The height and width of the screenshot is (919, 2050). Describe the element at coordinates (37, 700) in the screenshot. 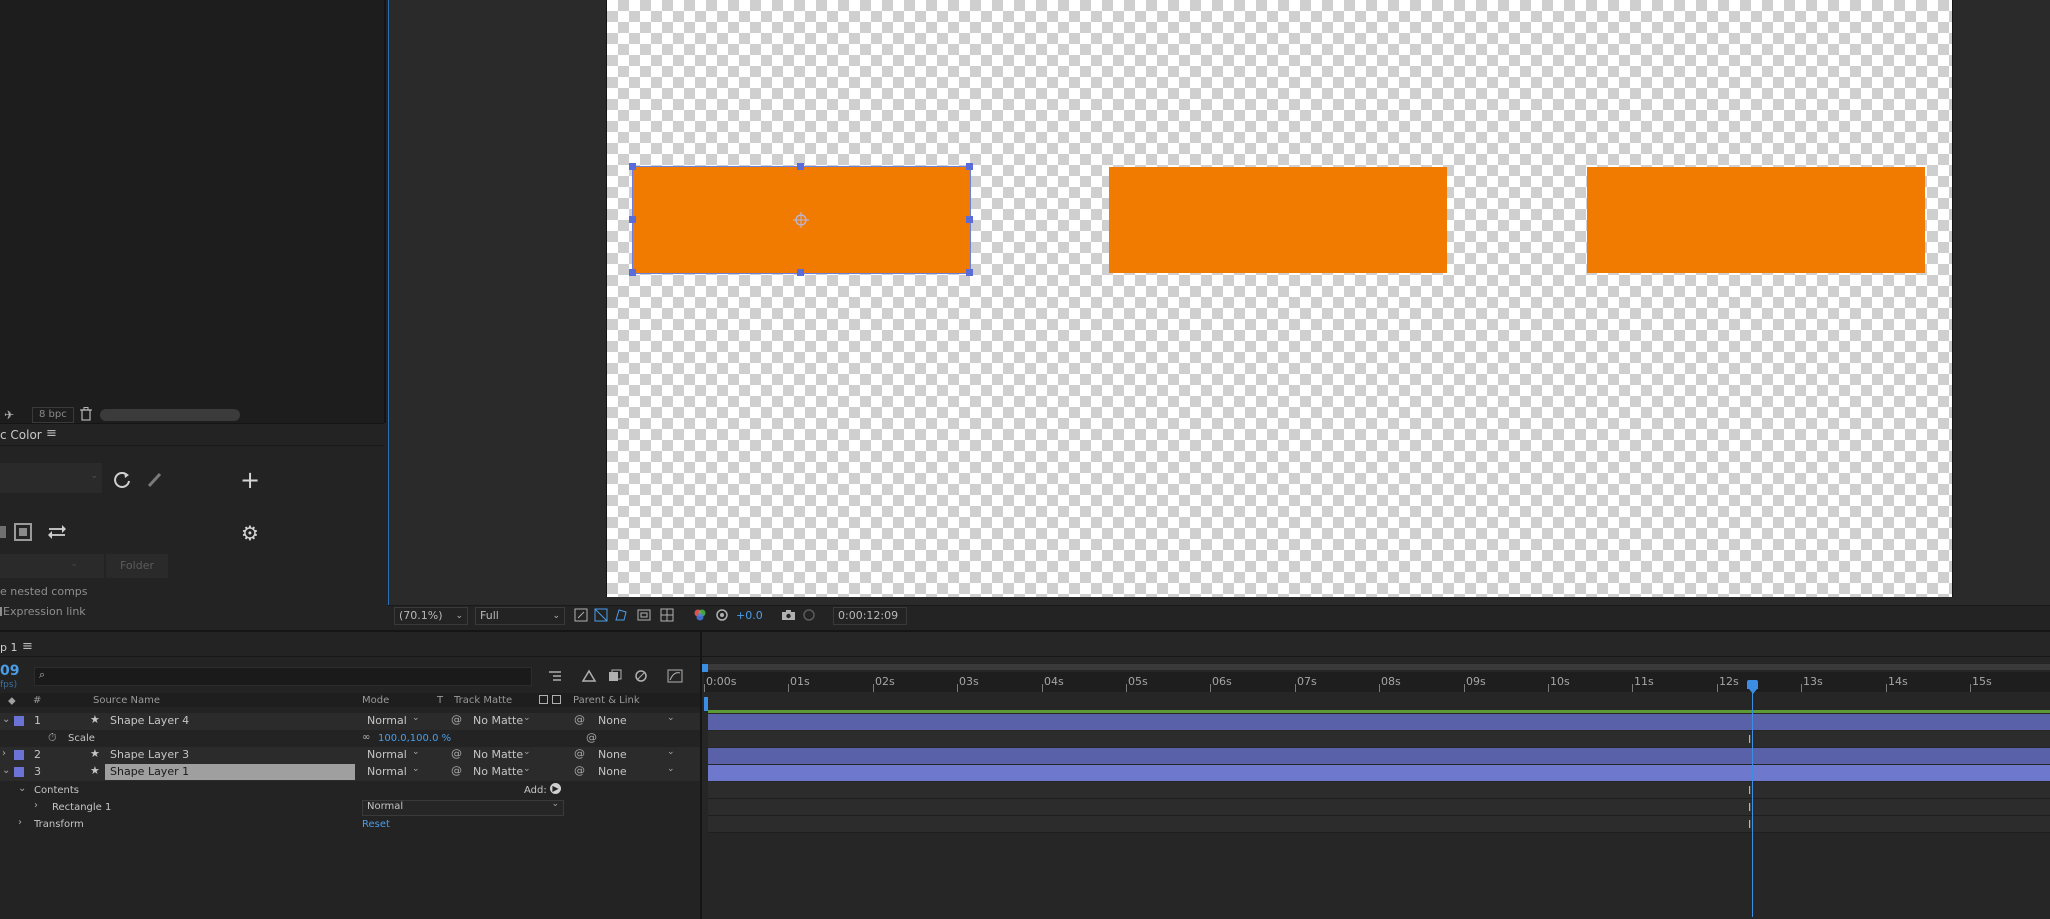

I see `column-num: #` at that location.